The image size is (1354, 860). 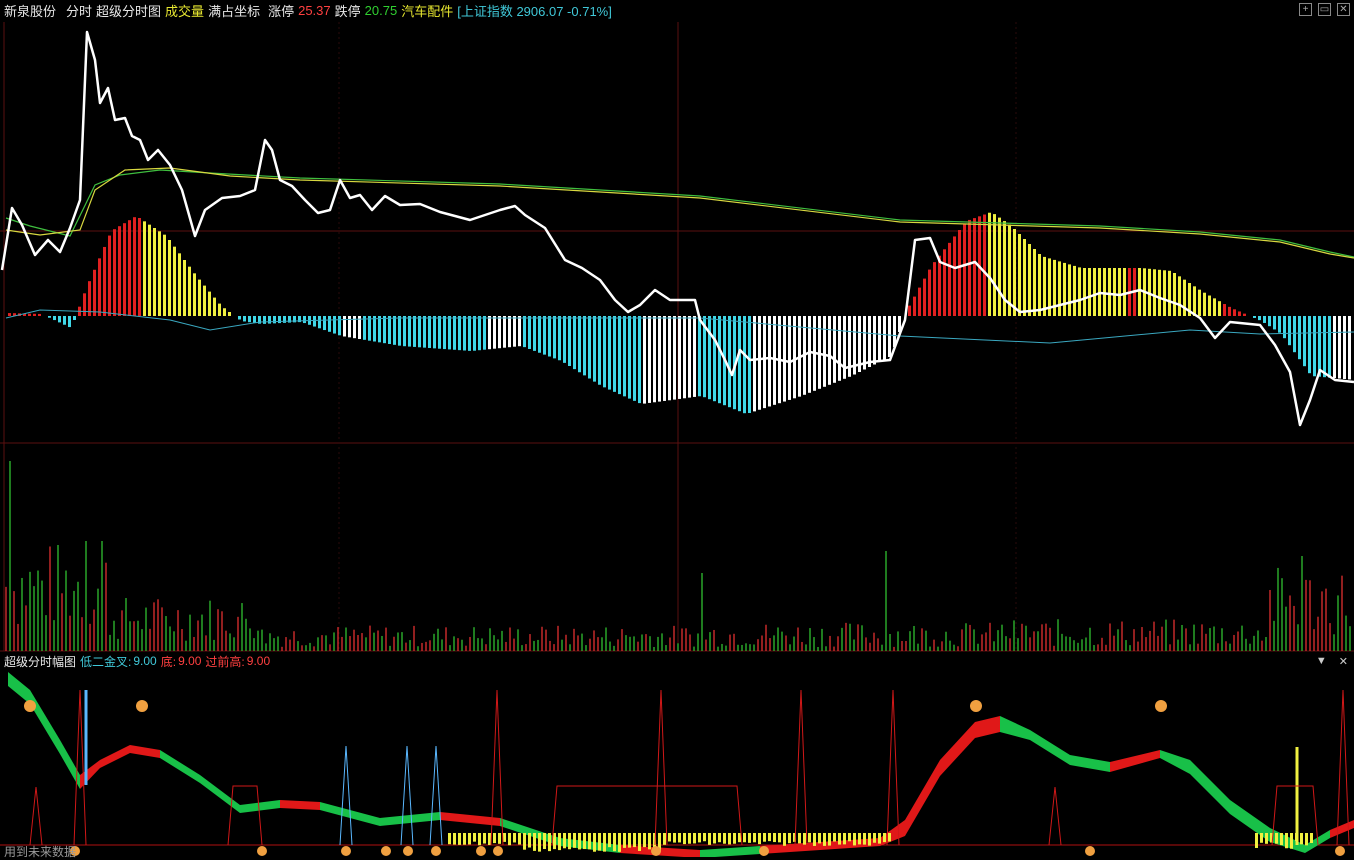 I want to click on indicator-spike-red, so click(x=1055, y=816).